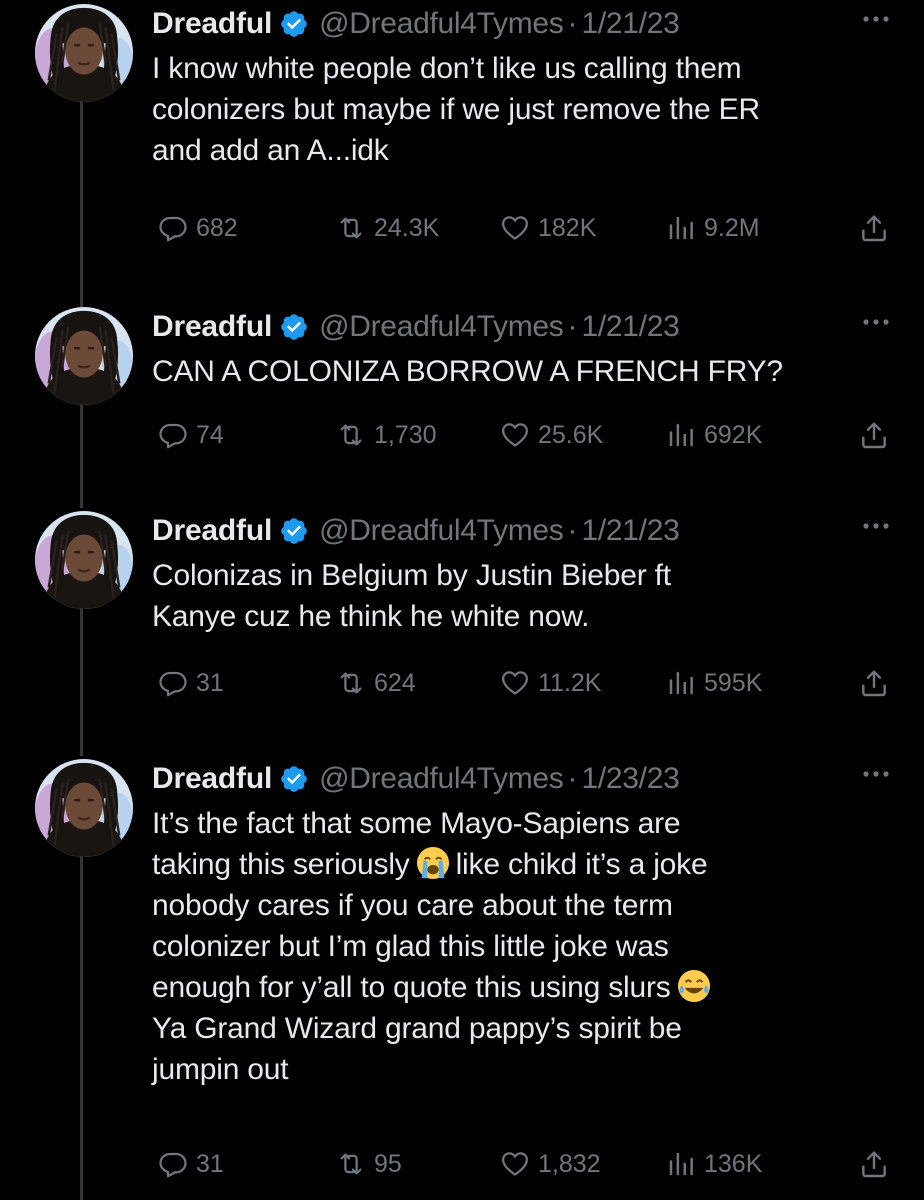 This screenshot has height=1200, width=924. What do you see at coordinates (81, 205) in the screenshot?
I see `thread-connector` at bounding box center [81, 205].